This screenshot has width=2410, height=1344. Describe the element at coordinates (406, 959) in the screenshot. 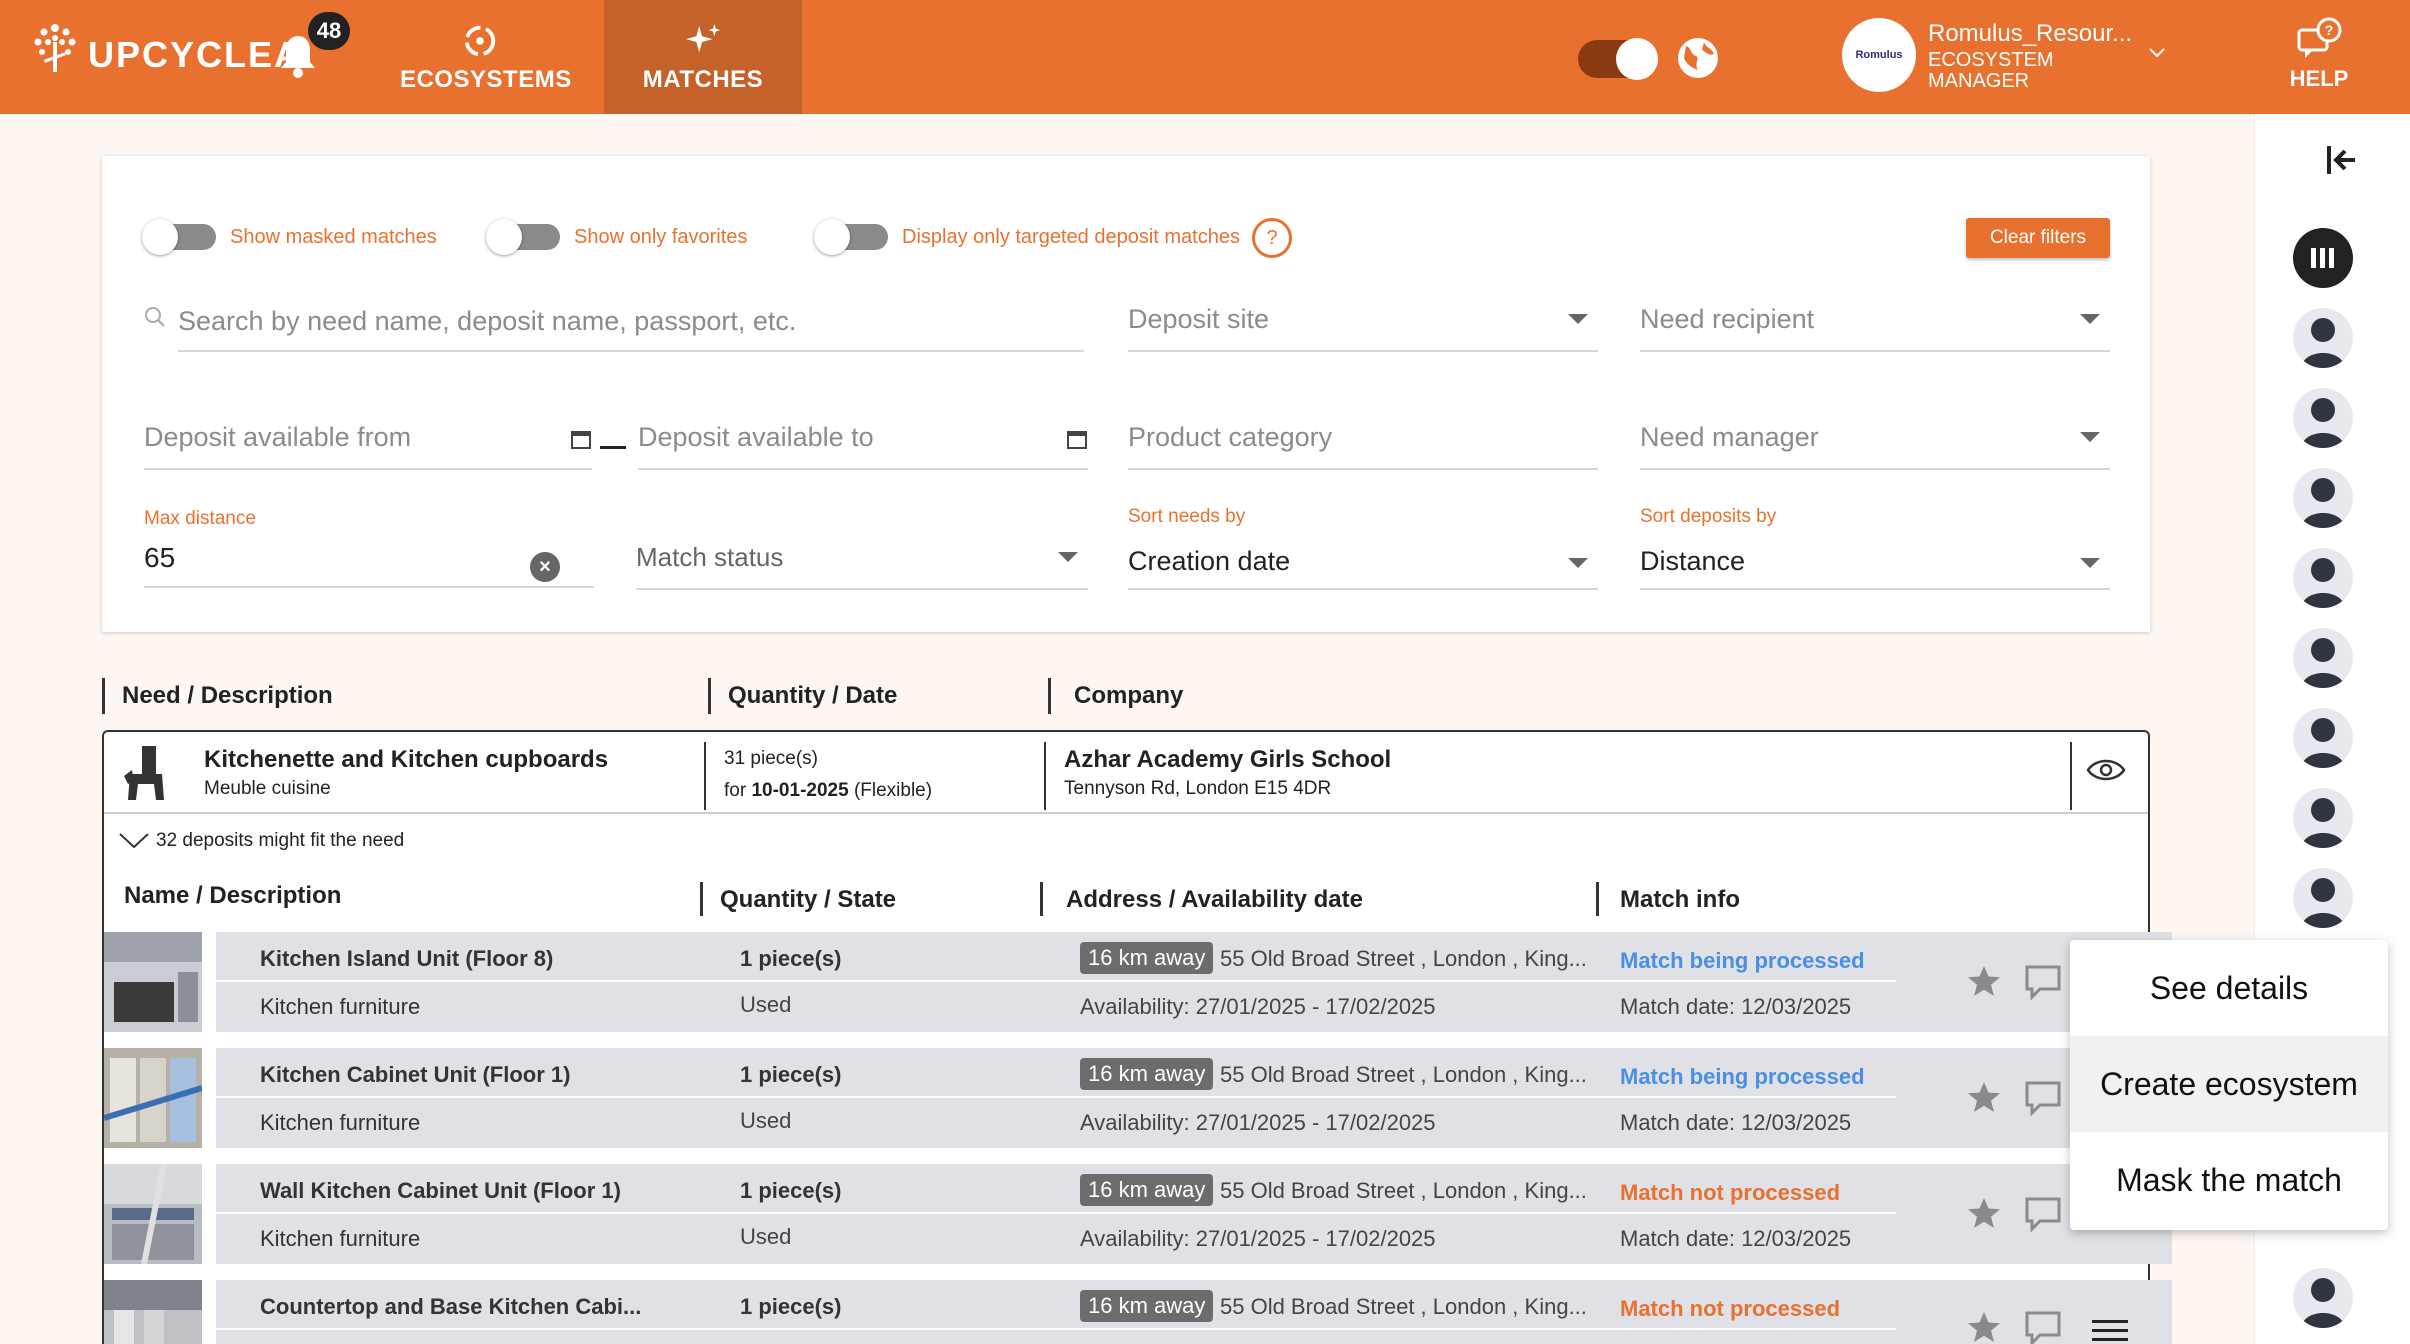

I see `deposit-name: Kitchen Island Unit (Floor 8)` at that location.